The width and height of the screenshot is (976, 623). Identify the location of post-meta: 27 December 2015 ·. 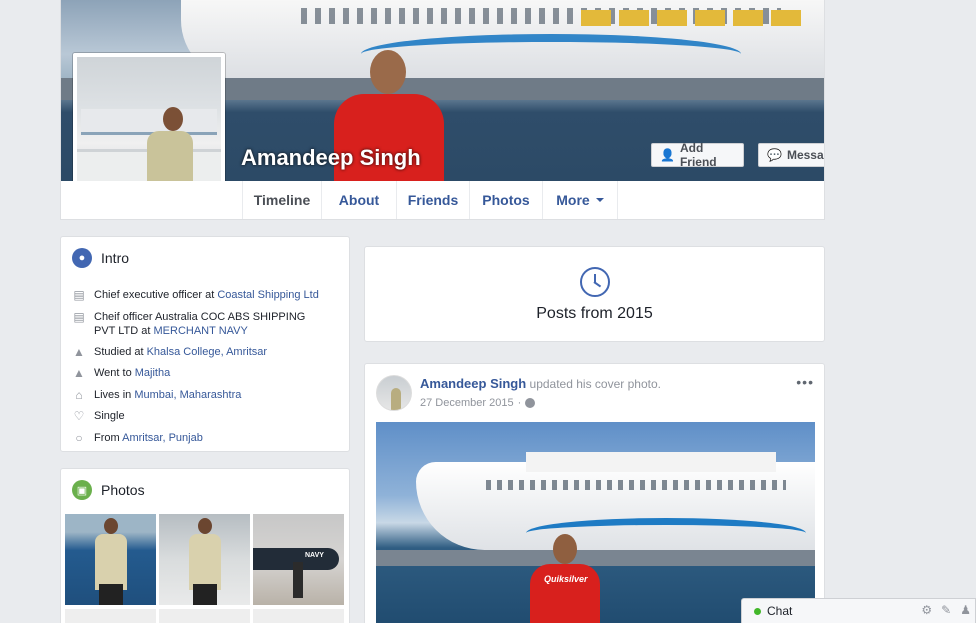
(478, 403).